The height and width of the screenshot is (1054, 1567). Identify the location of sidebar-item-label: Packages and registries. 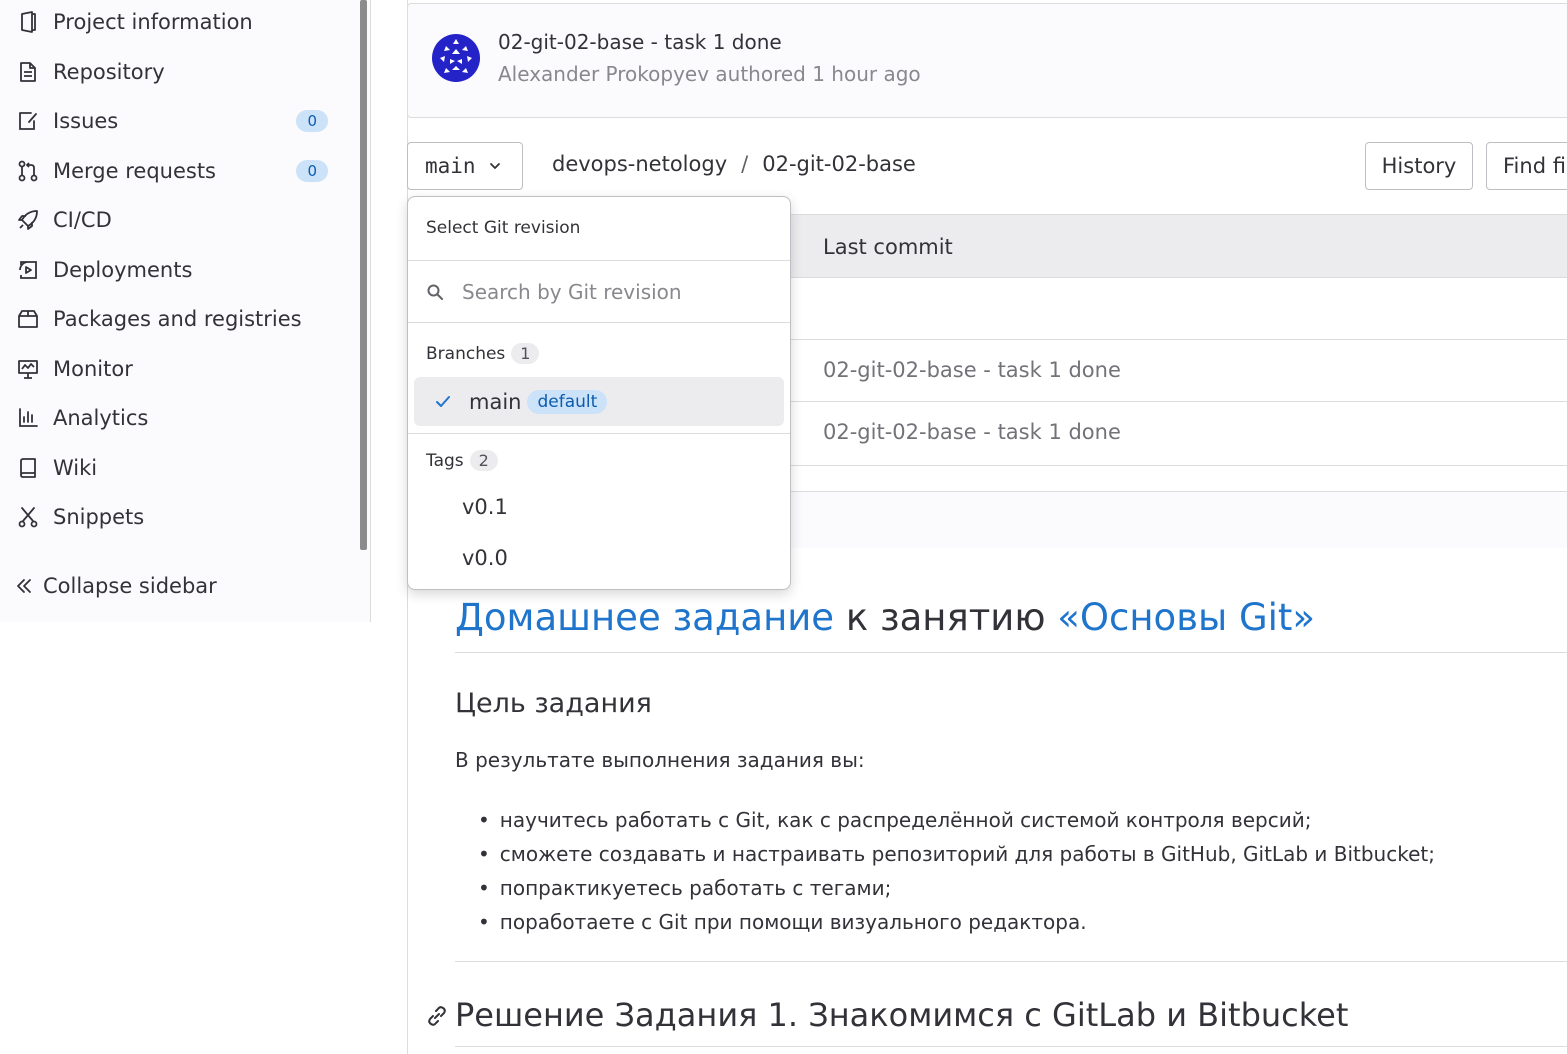
(177, 319).